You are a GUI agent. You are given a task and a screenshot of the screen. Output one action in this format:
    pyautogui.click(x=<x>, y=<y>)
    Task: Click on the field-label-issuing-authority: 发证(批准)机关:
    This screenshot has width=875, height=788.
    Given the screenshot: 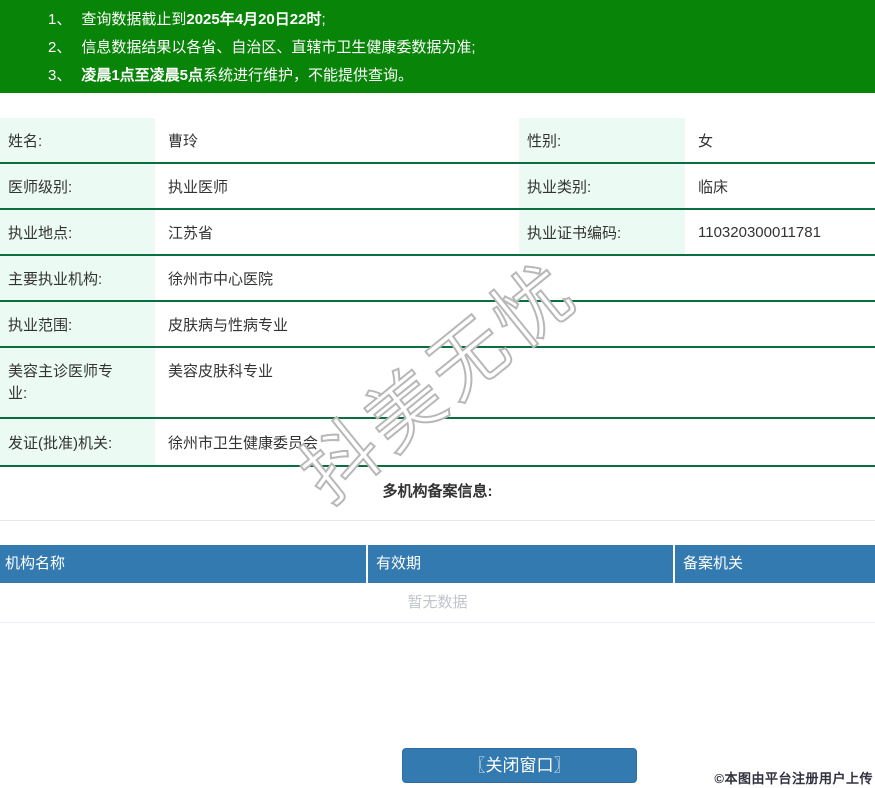 What is the action you would take?
    pyautogui.click(x=77, y=442)
    